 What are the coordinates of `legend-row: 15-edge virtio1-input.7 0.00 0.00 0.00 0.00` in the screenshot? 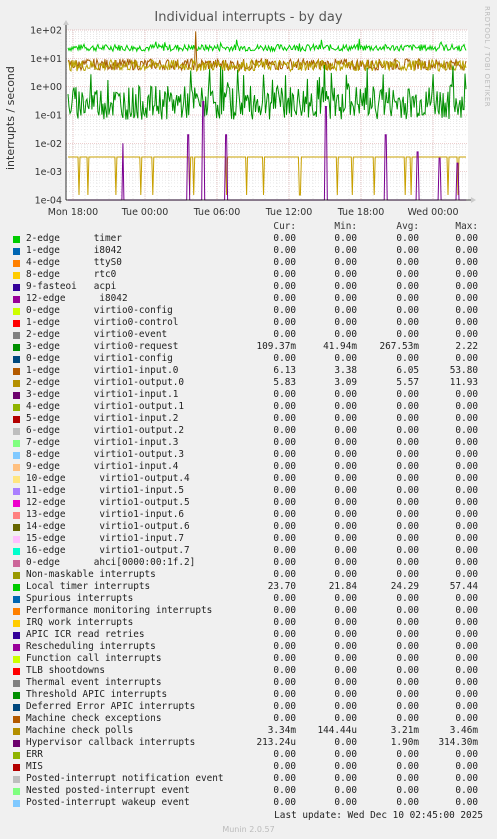 It's located at (248, 539).